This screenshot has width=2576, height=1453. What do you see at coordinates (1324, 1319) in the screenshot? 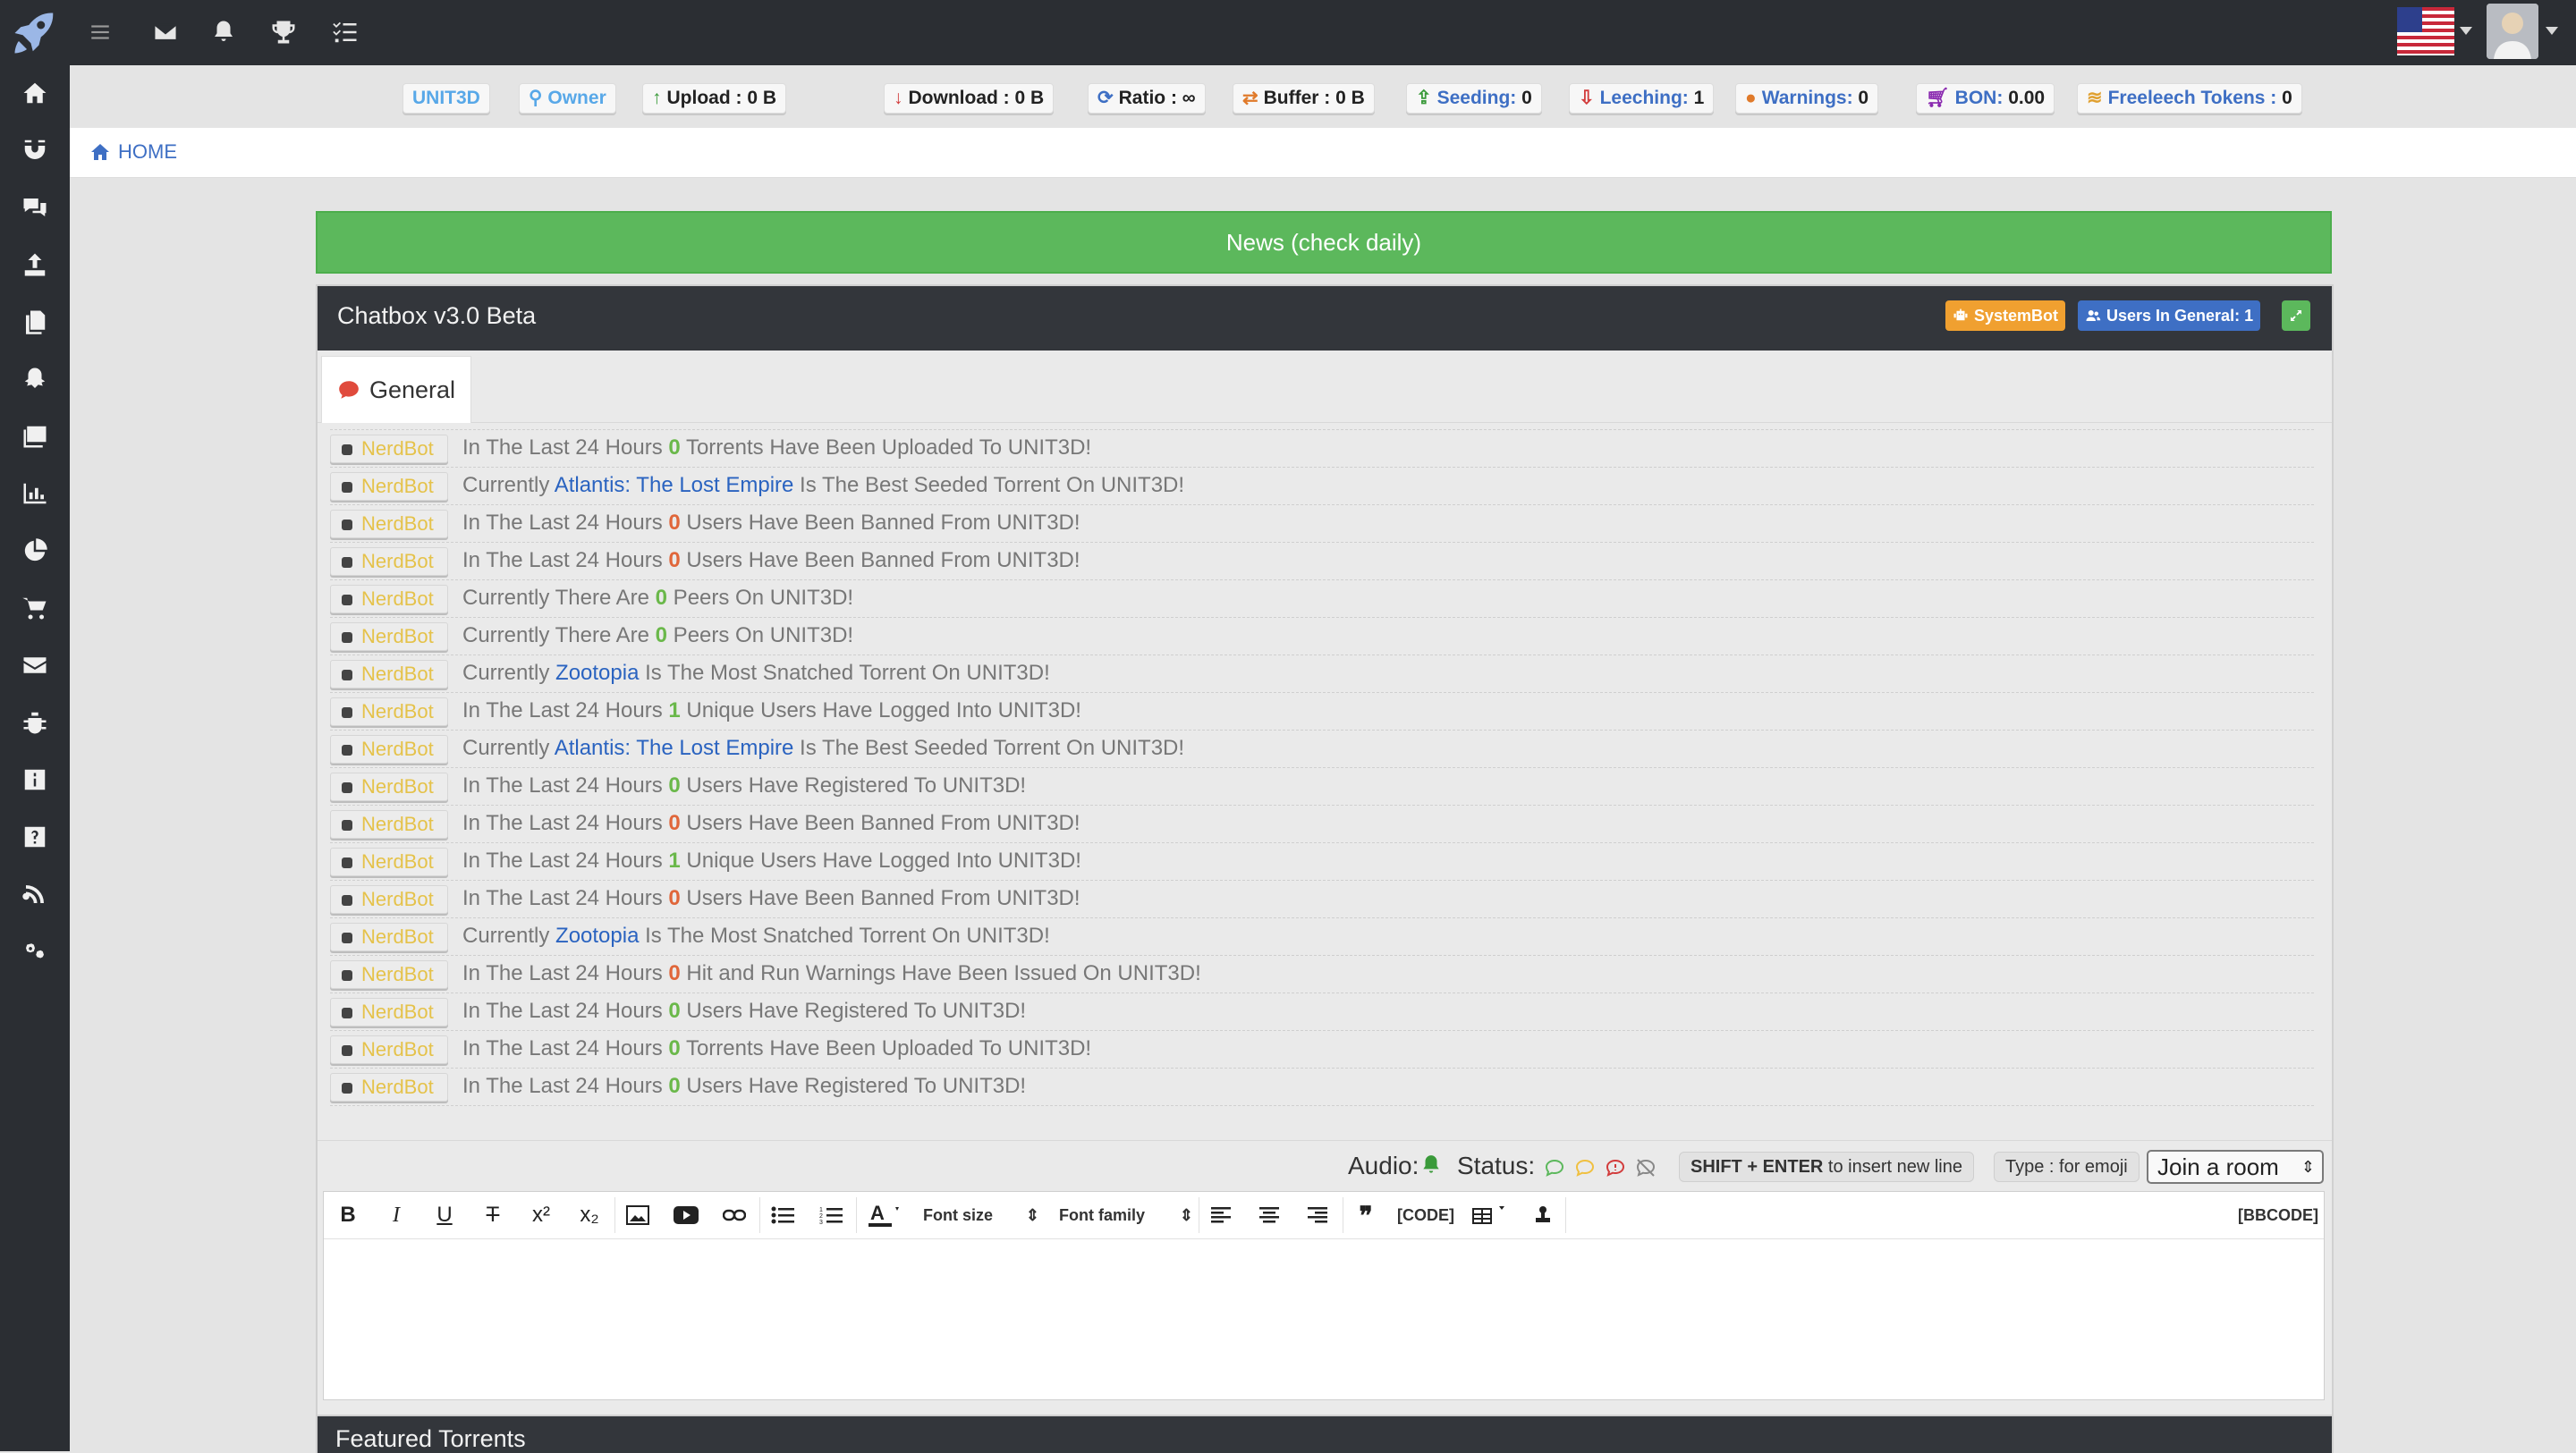
I see `message-input` at bounding box center [1324, 1319].